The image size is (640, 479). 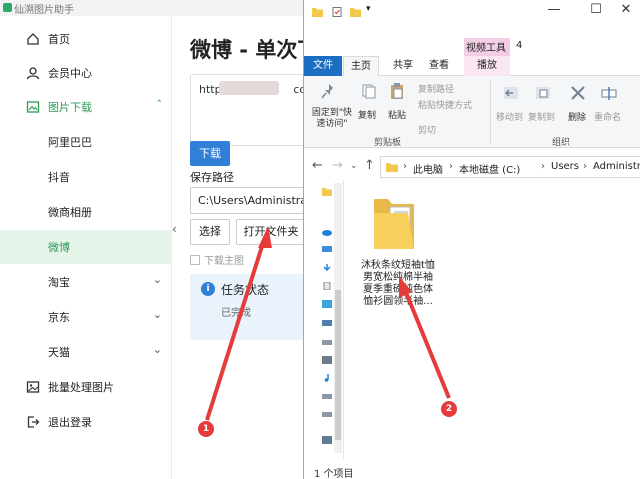 What do you see at coordinates (86, 73) in the screenshot?
I see `sidebar-item-member: 会员中心` at bounding box center [86, 73].